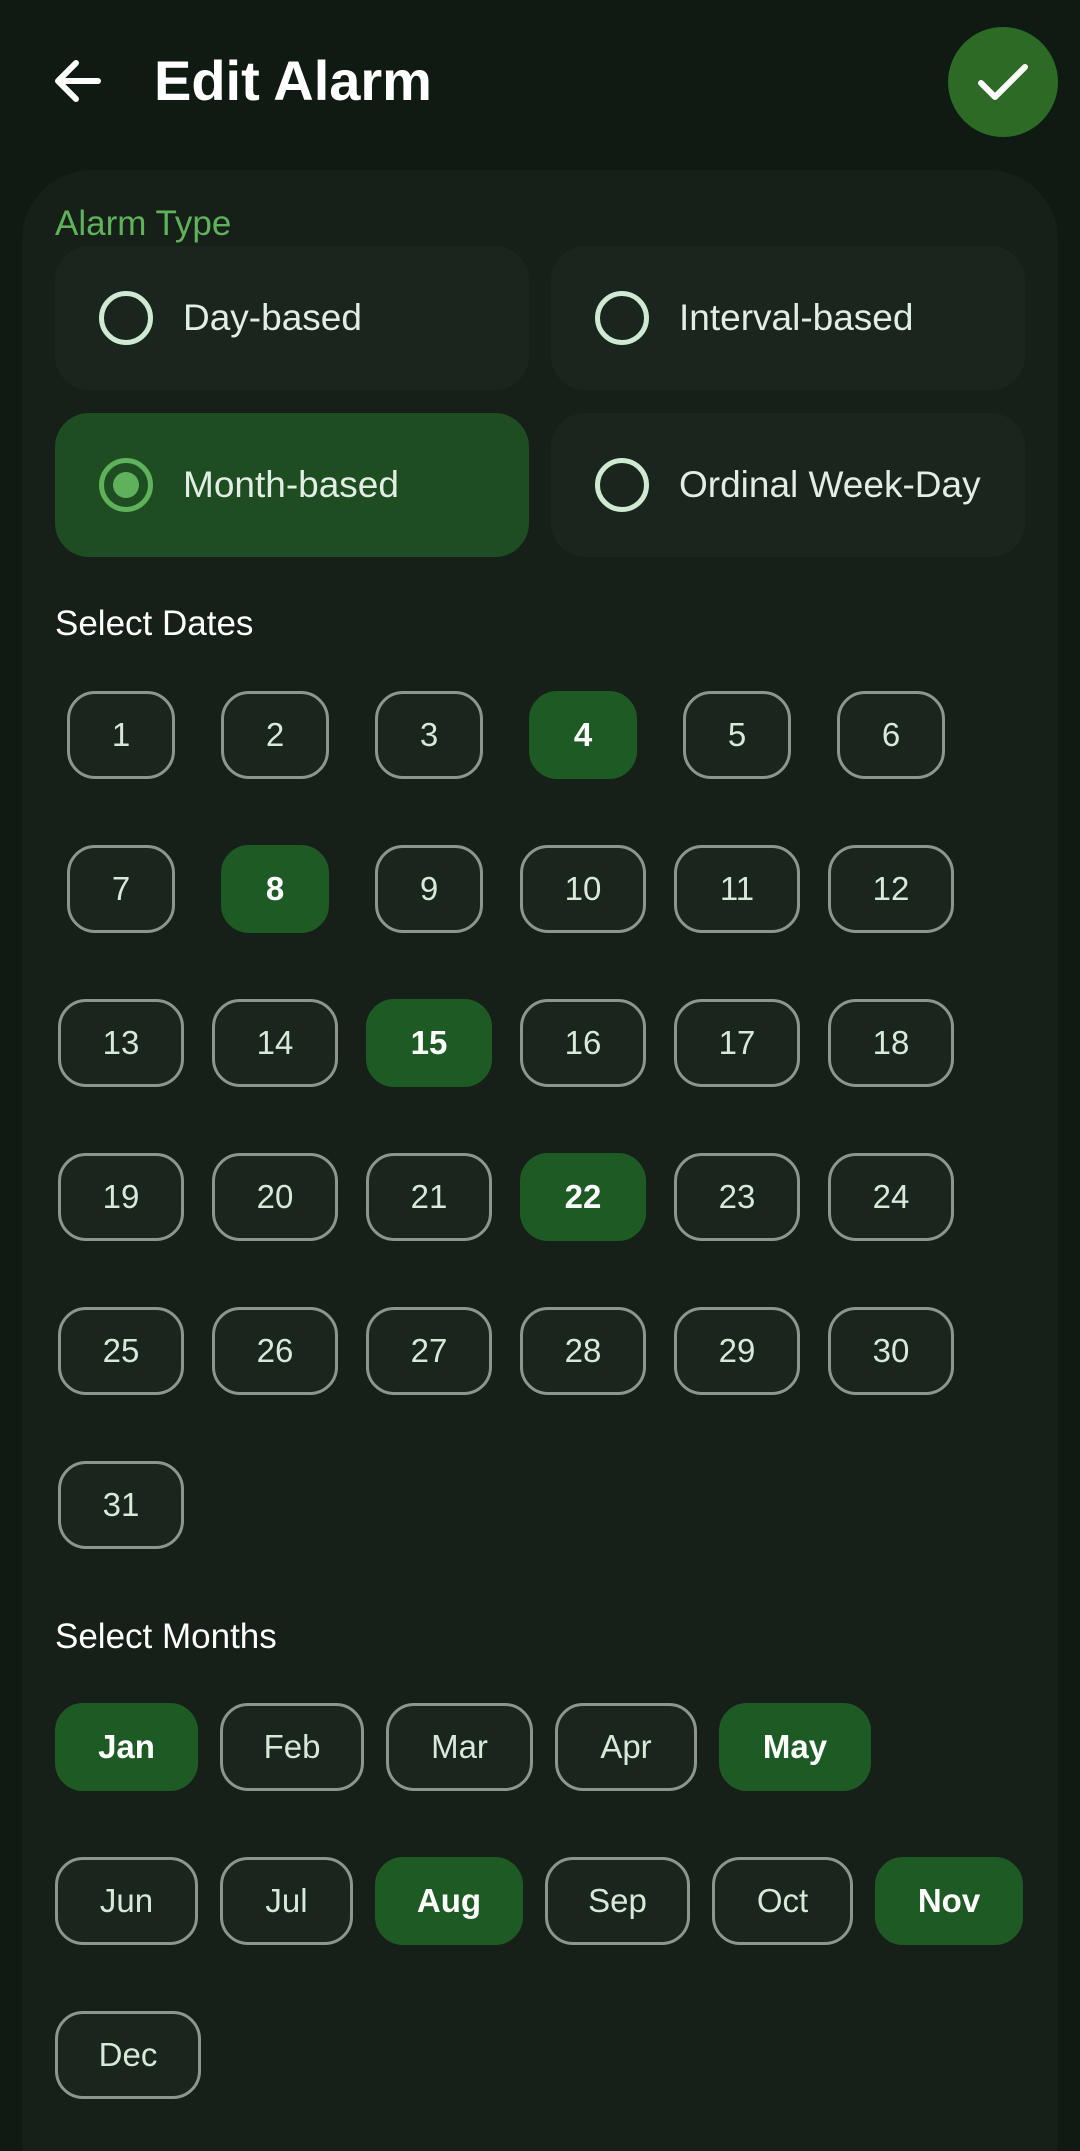  Describe the element at coordinates (782, 1901) in the screenshot. I see `month-chip-oct: Oct` at that location.